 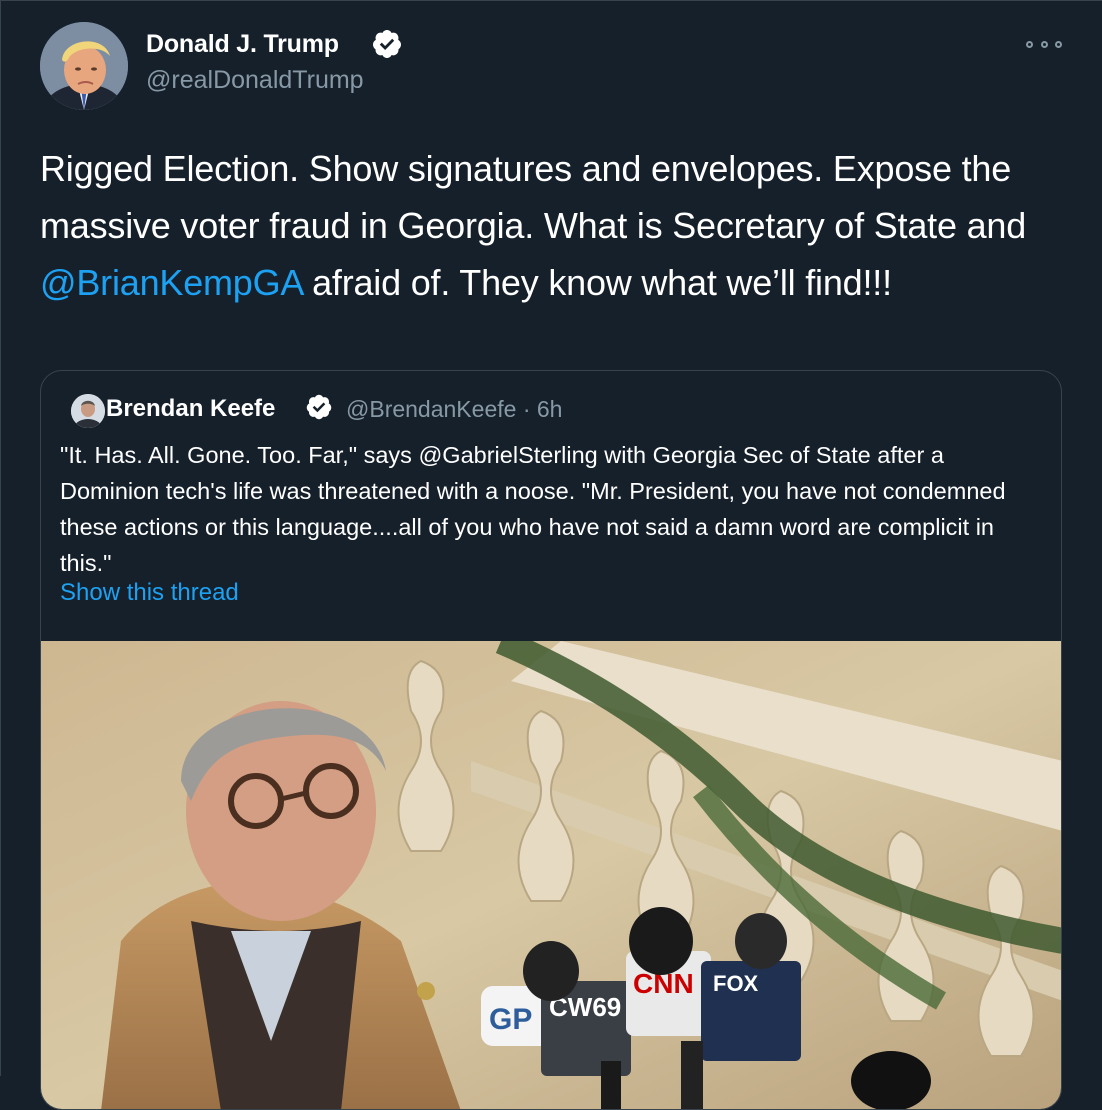 What do you see at coordinates (171, 282) in the screenshot?
I see `mention-link: @BrianKempGA` at bounding box center [171, 282].